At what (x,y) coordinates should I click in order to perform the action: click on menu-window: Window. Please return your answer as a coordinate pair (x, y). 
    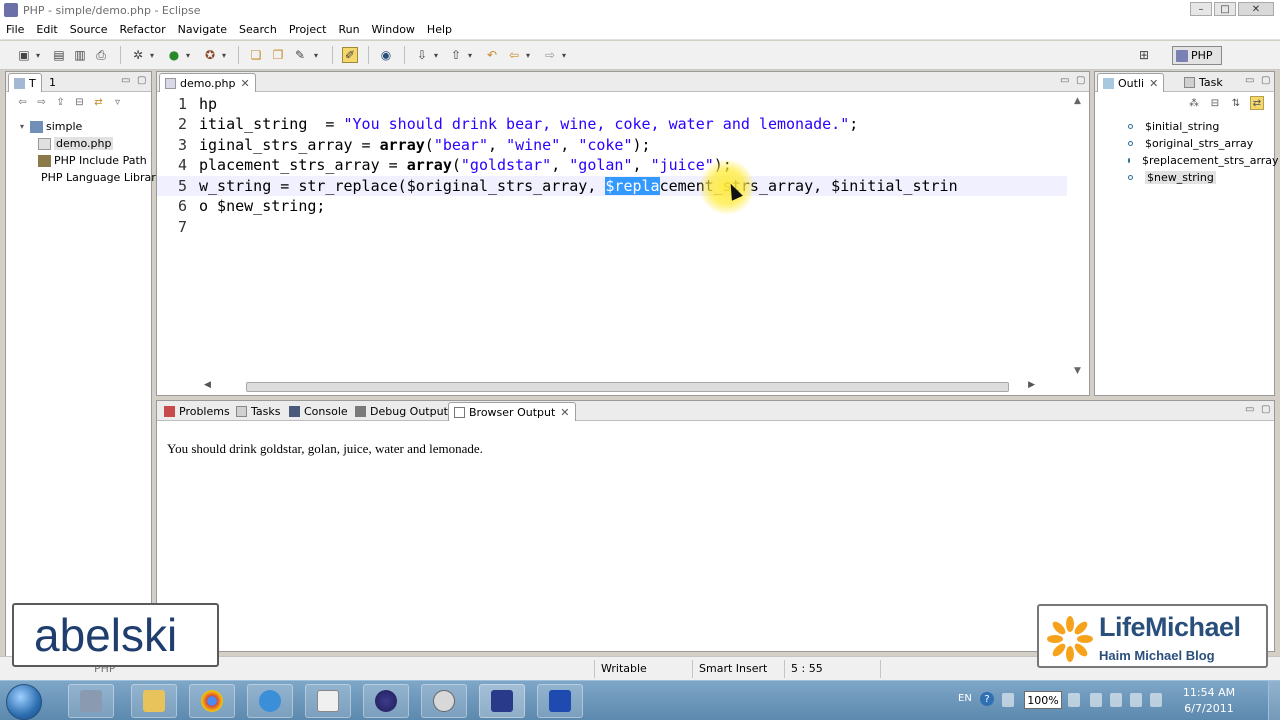
    Looking at the image, I should click on (393, 29).